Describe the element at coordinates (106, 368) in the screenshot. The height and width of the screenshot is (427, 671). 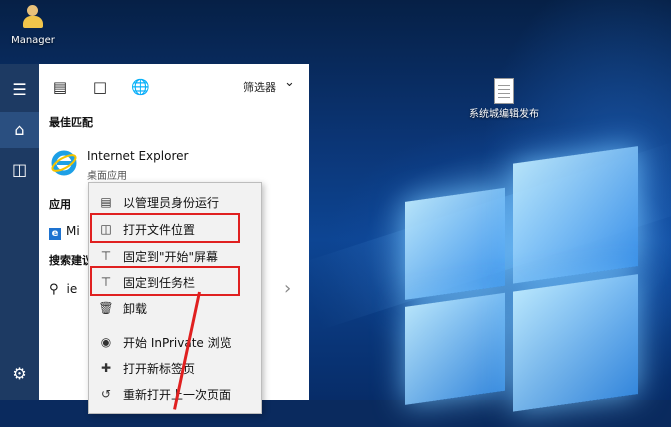
I see `new-tab-icon: ✚` at that location.